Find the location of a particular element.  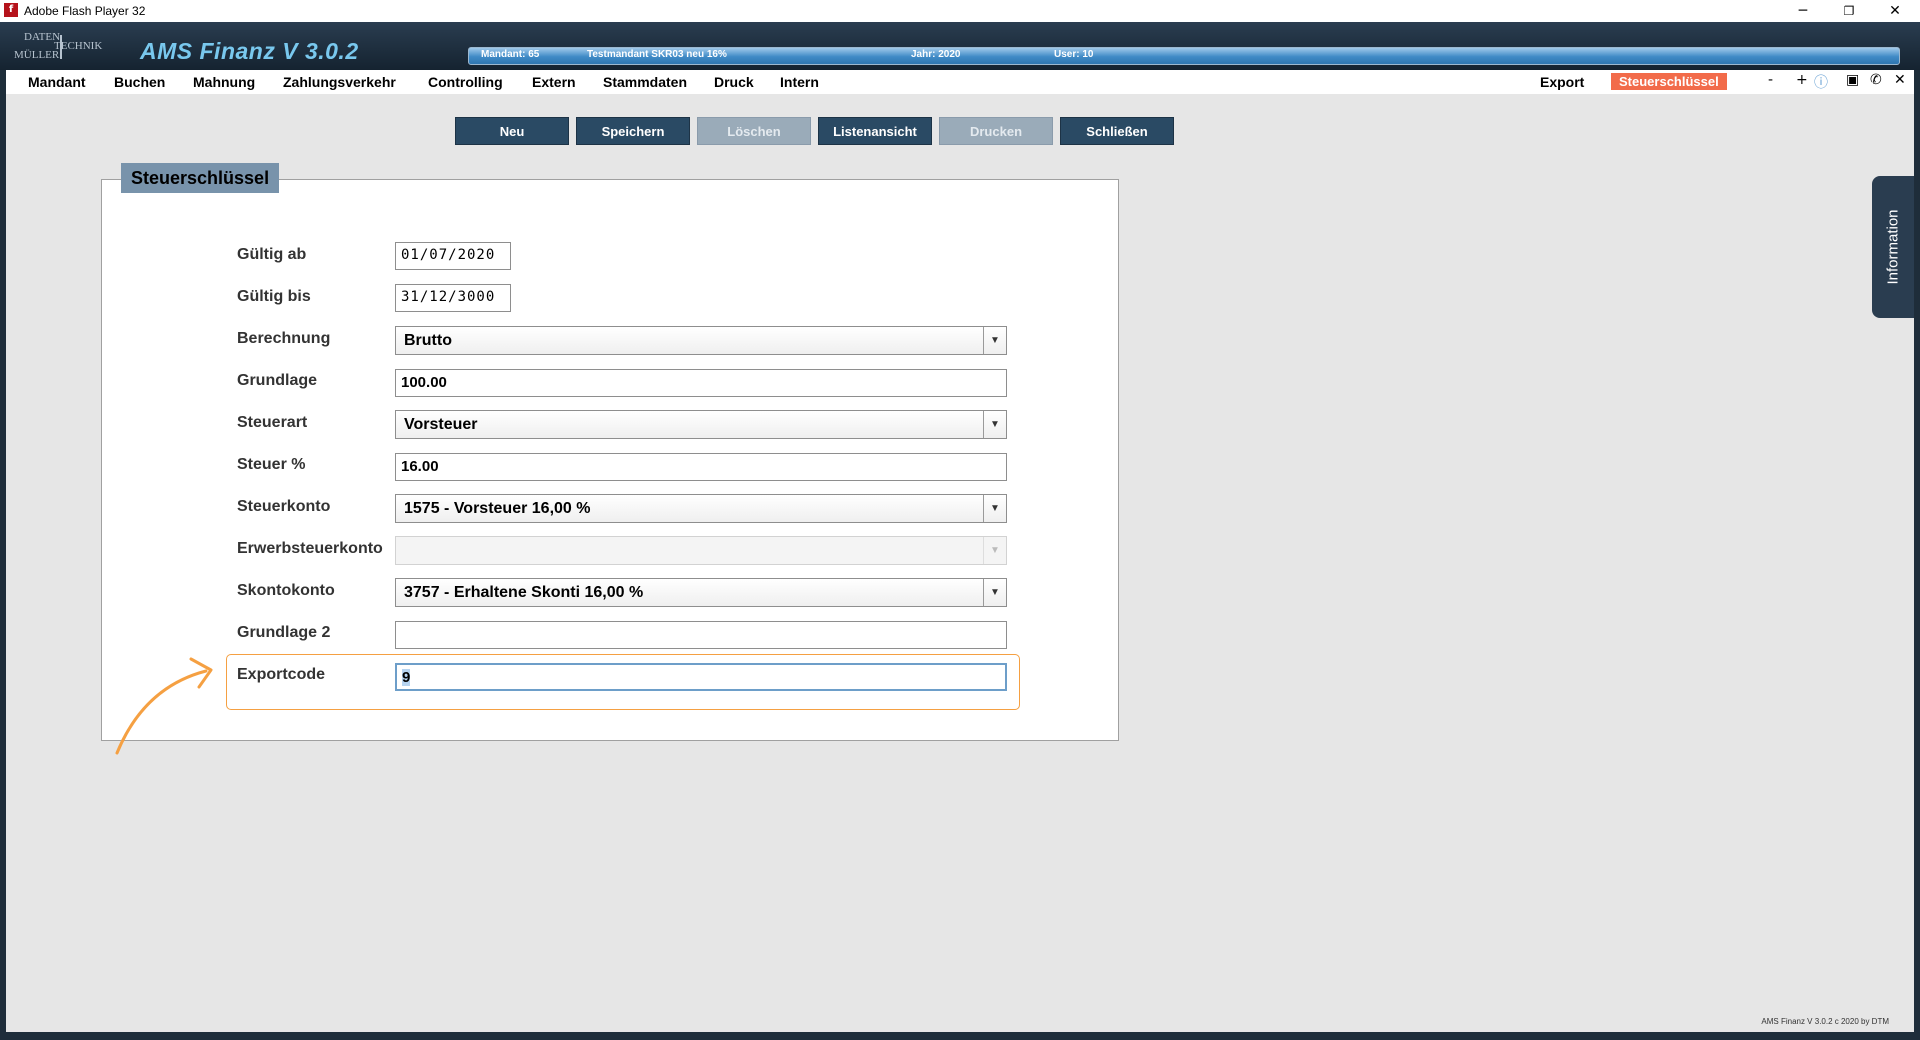

gueltig-bis-label: Gültig bis is located at coordinates (274, 296).